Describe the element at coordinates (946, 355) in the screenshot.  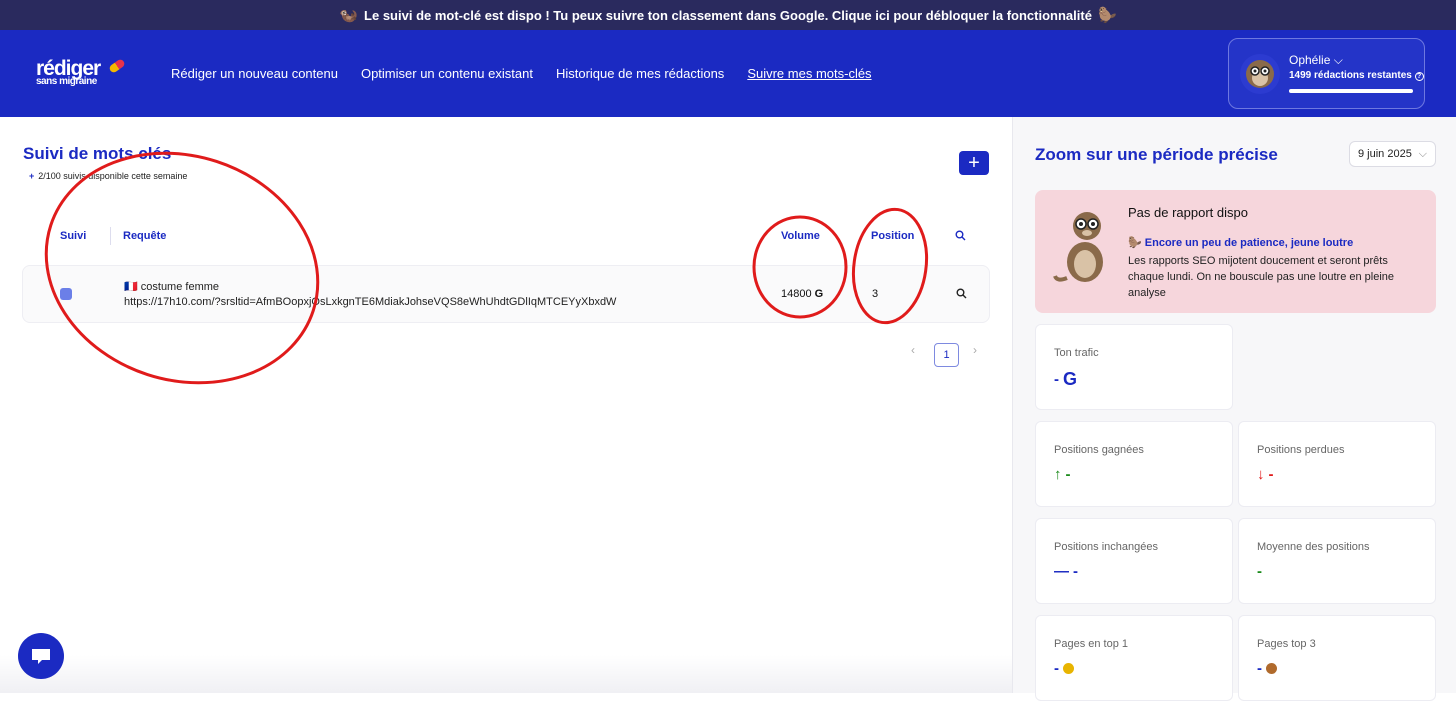
I see `pagination-page-1: 1` at that location.